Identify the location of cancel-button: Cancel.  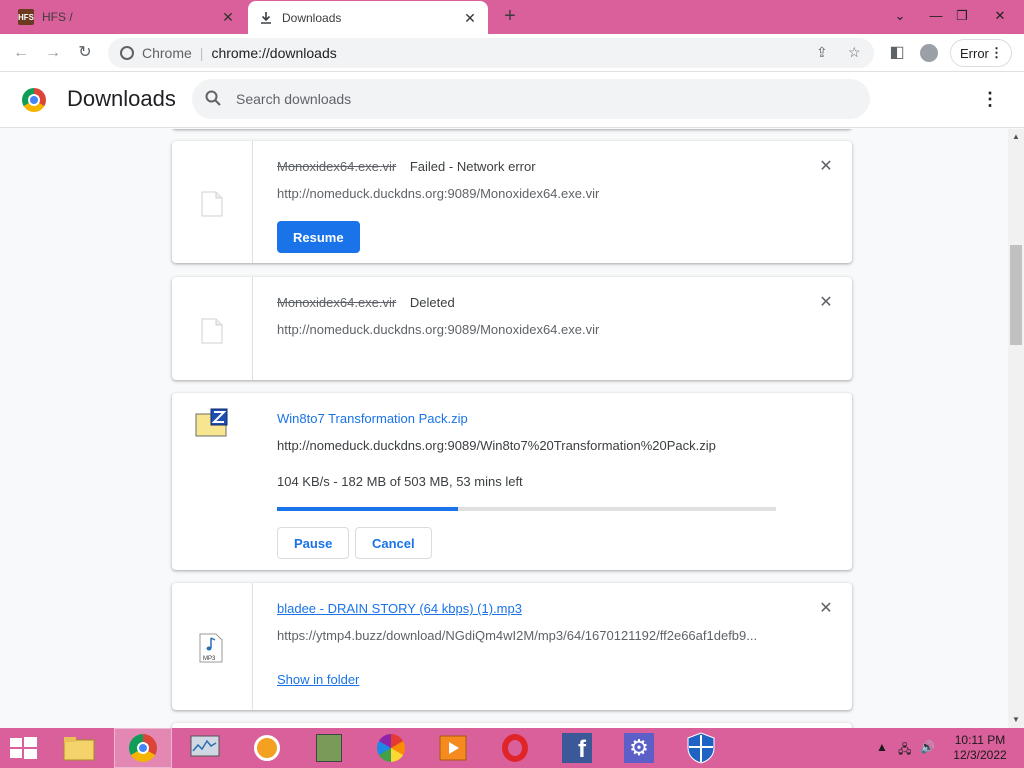
(393, 543).